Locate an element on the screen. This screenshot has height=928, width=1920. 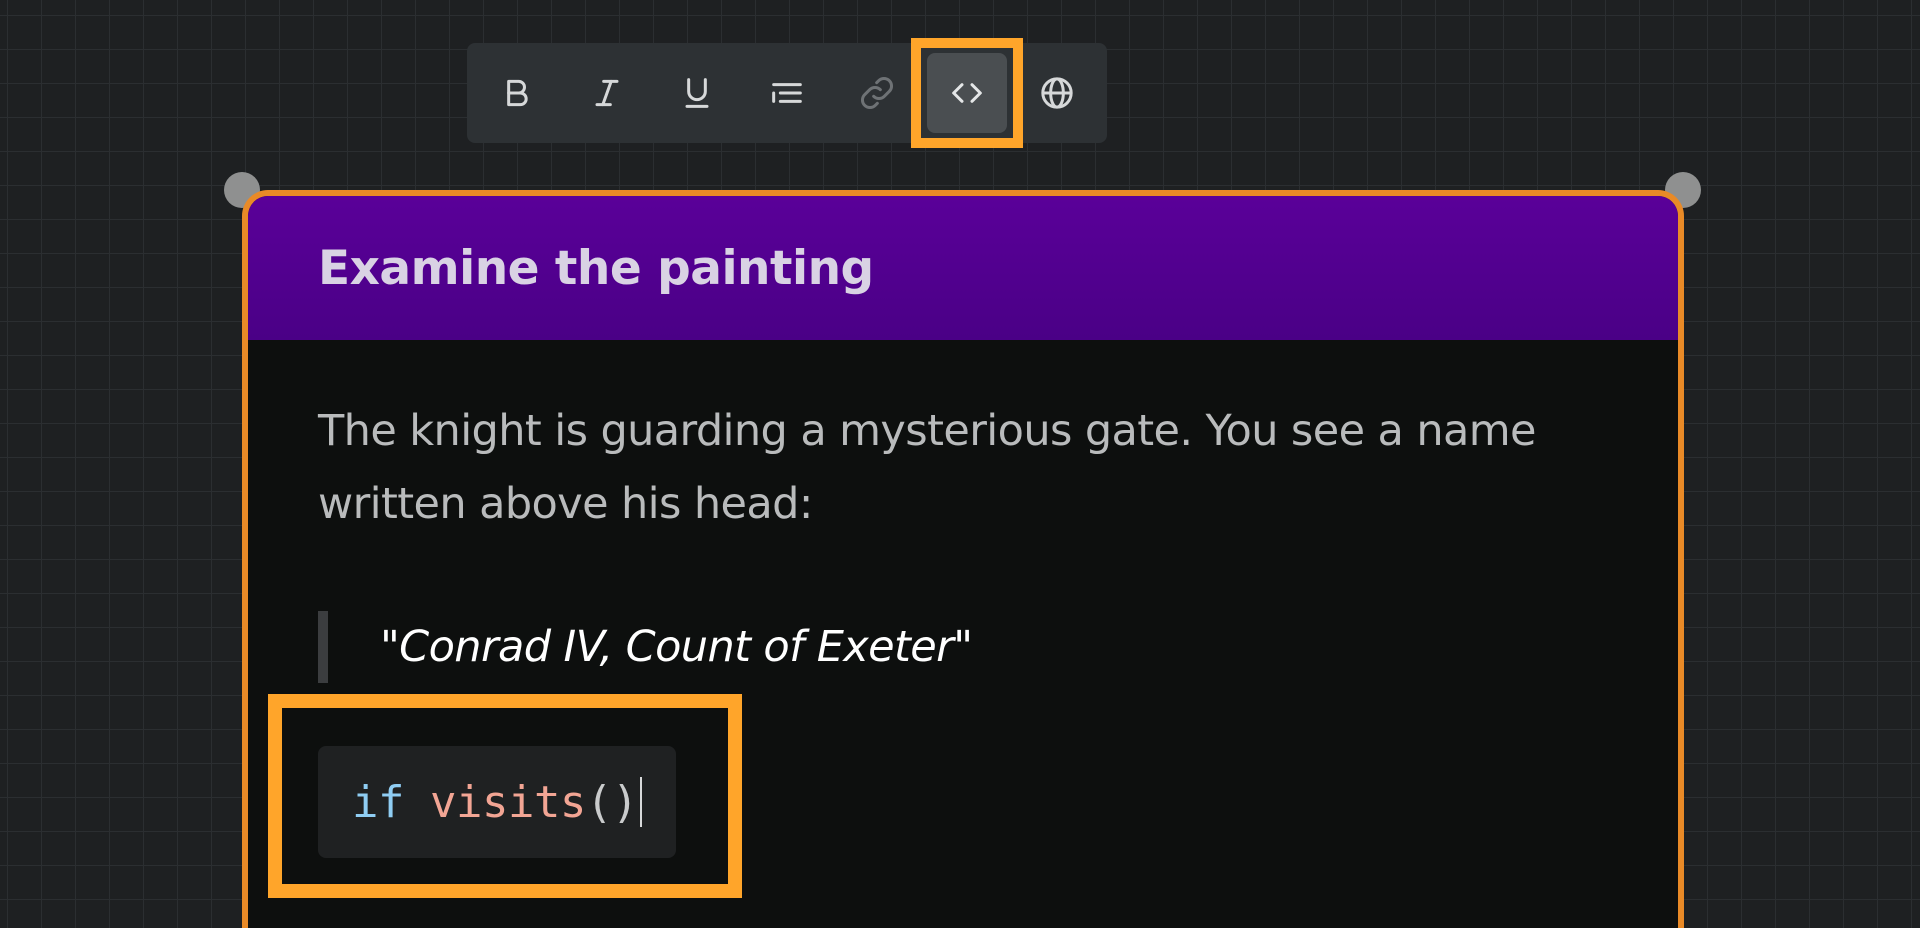
globe-icon is located at coordinates (1057, 93).